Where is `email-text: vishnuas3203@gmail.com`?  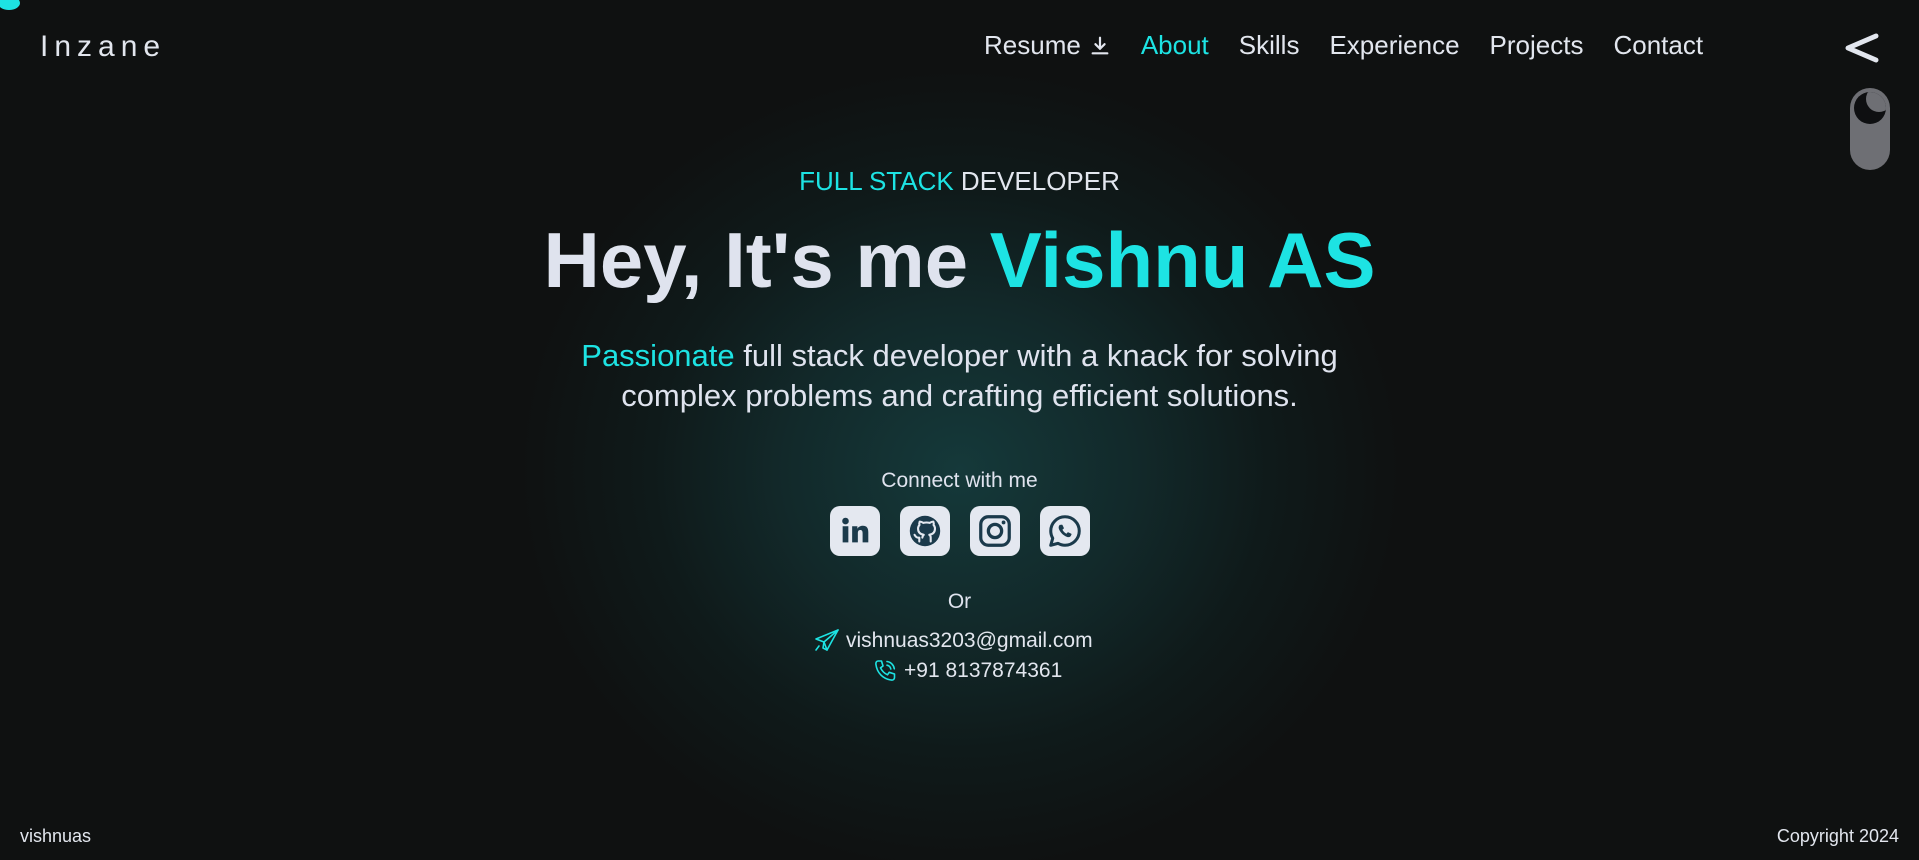
email-text: vishnuas3203@gmail.com is located at coordinates (969, 640).